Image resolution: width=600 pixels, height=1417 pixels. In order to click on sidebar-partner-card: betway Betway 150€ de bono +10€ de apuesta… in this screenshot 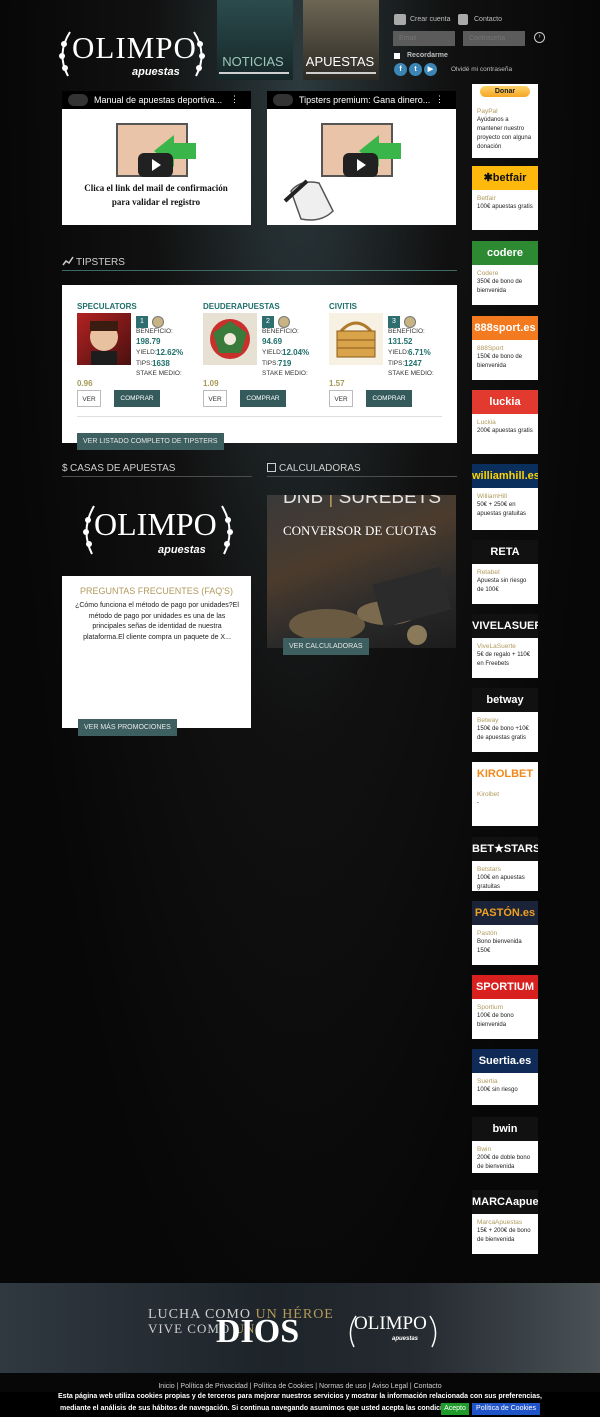, I will do `click(505, 720)`.